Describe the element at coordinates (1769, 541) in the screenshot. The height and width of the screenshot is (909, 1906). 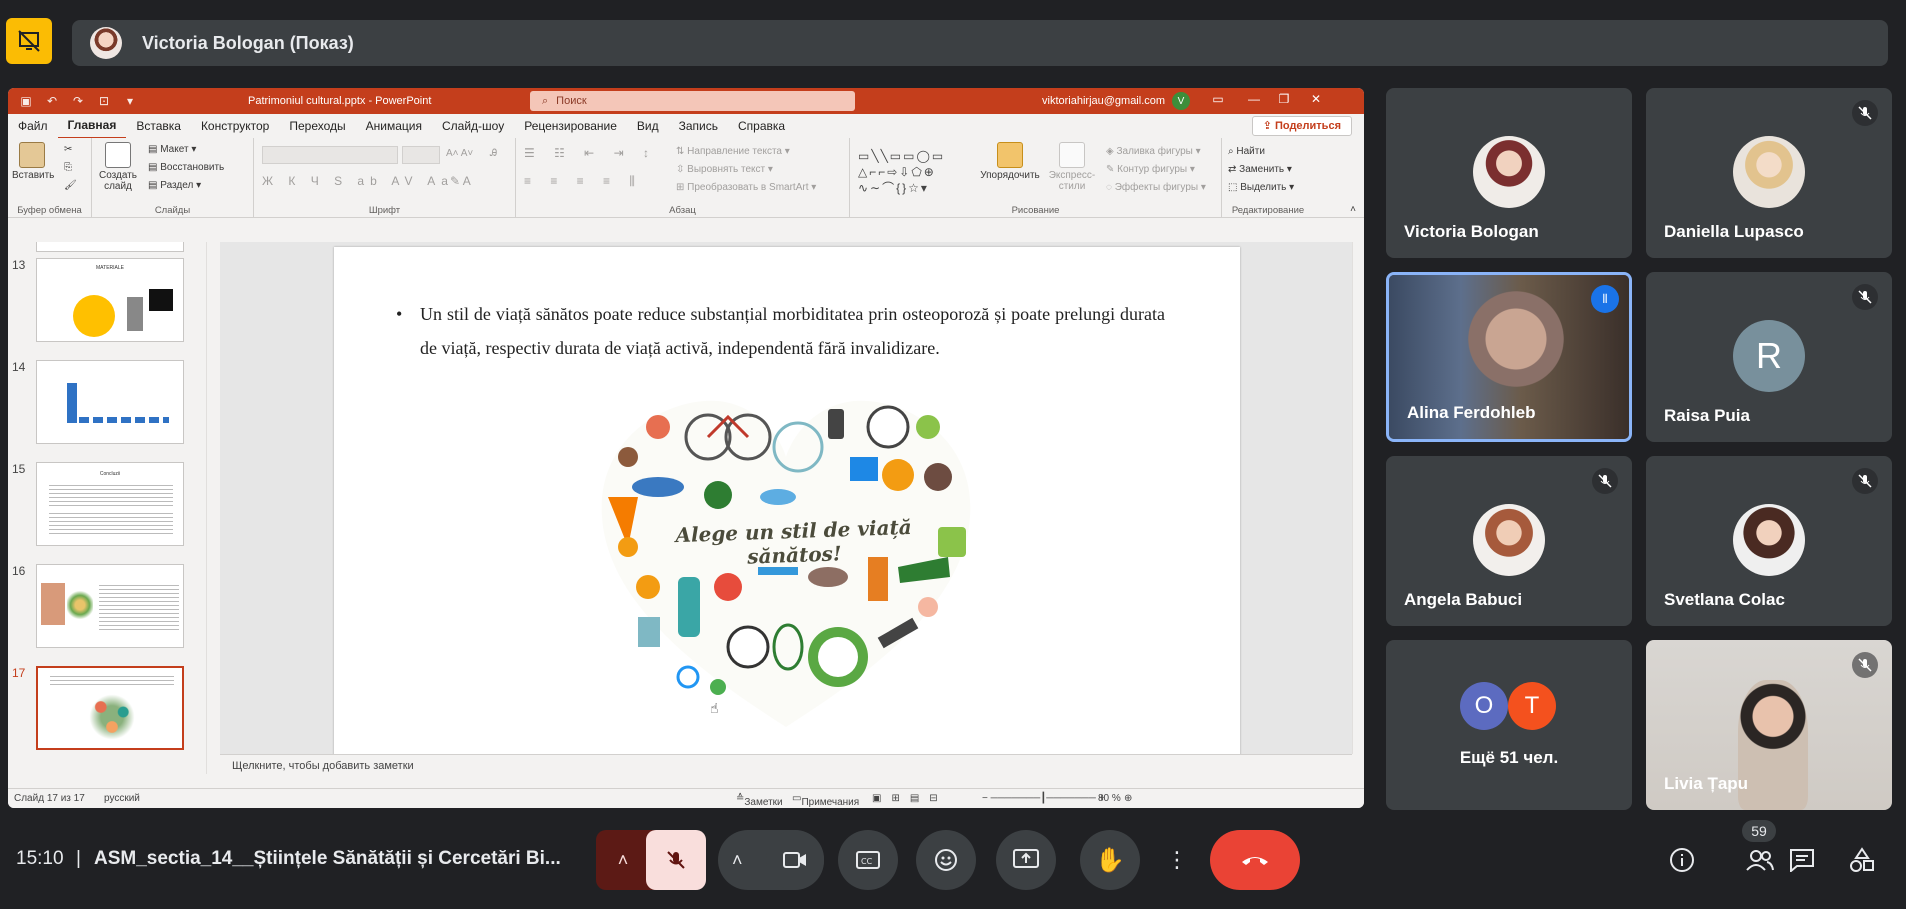
I see `participant-tile: Svetlana Colac` at that location.